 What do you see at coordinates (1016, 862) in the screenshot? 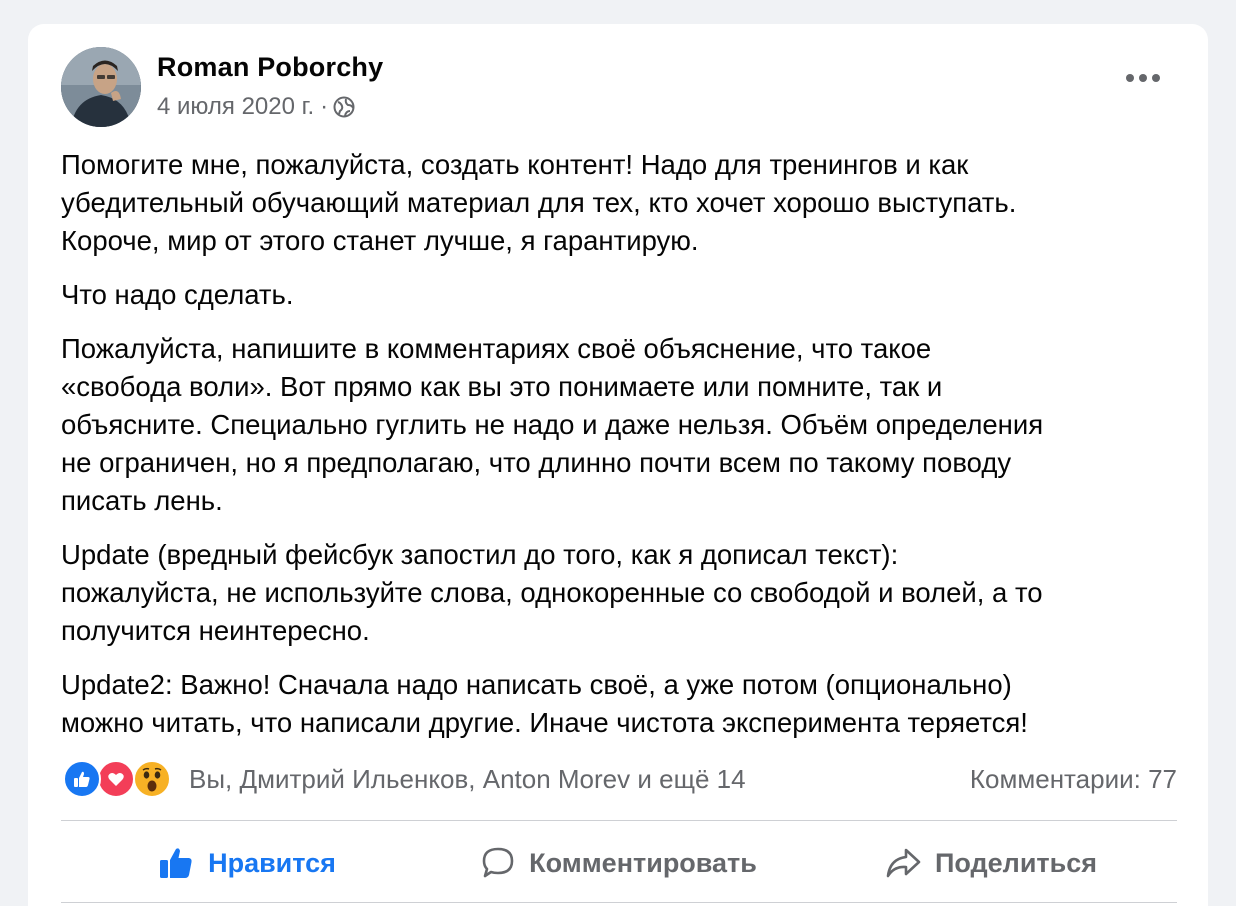
I see `share-label: Поделиться` at bounding box center [1016, 862].